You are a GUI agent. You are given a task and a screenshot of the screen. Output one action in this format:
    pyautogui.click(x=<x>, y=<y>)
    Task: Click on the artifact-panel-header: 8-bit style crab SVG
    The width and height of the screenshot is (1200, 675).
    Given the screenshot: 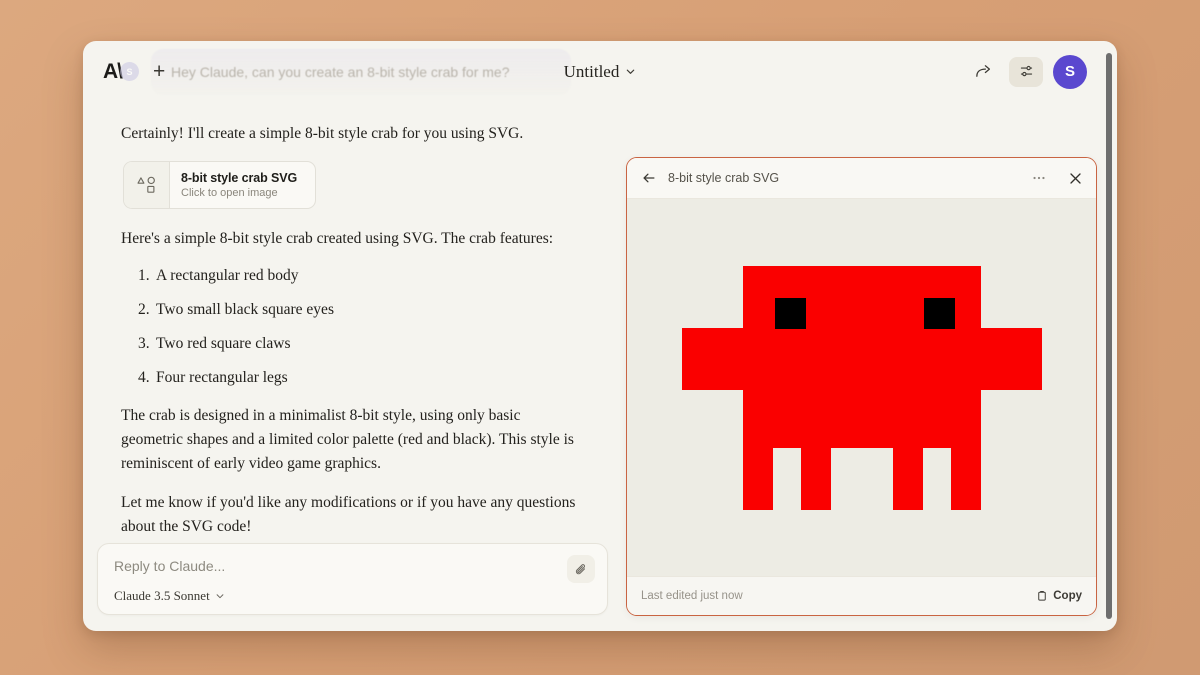 What is the action you would take?
    pyautogui.click(x=861, y=178)
    